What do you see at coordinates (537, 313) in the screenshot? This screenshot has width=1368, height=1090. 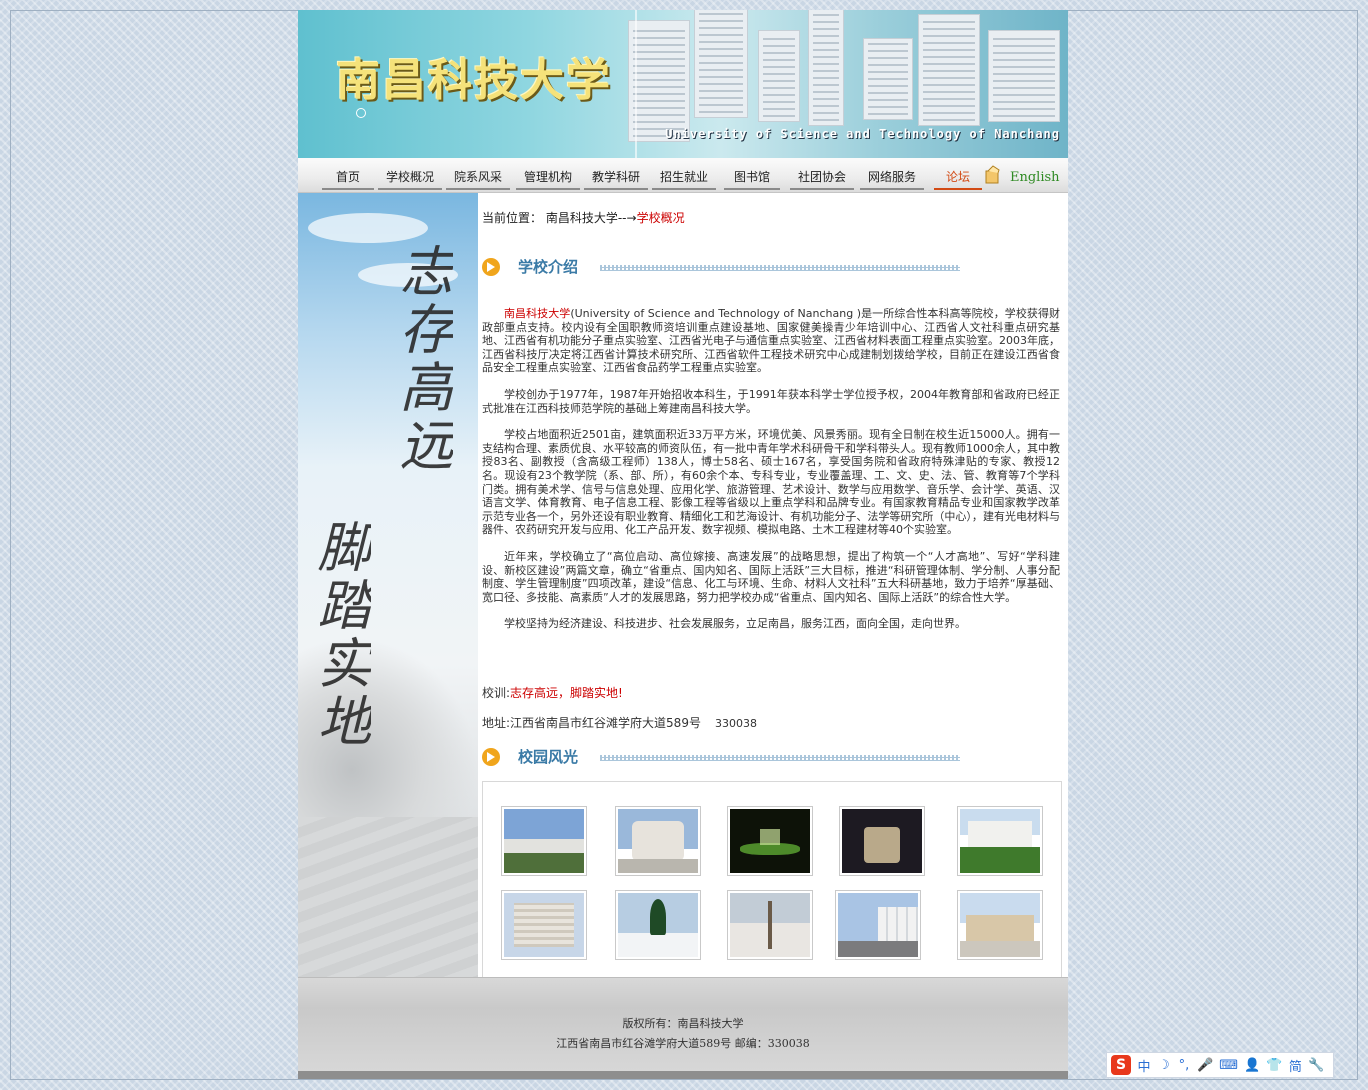 I see `school-name-highlight: 南昌科技大学` at bounding box center [537, 313].